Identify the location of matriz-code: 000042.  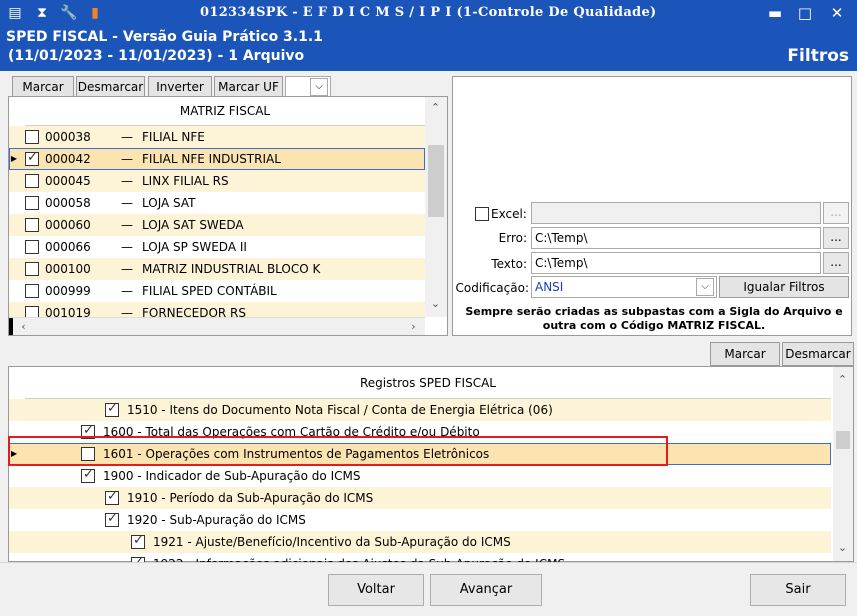
(68, 159).